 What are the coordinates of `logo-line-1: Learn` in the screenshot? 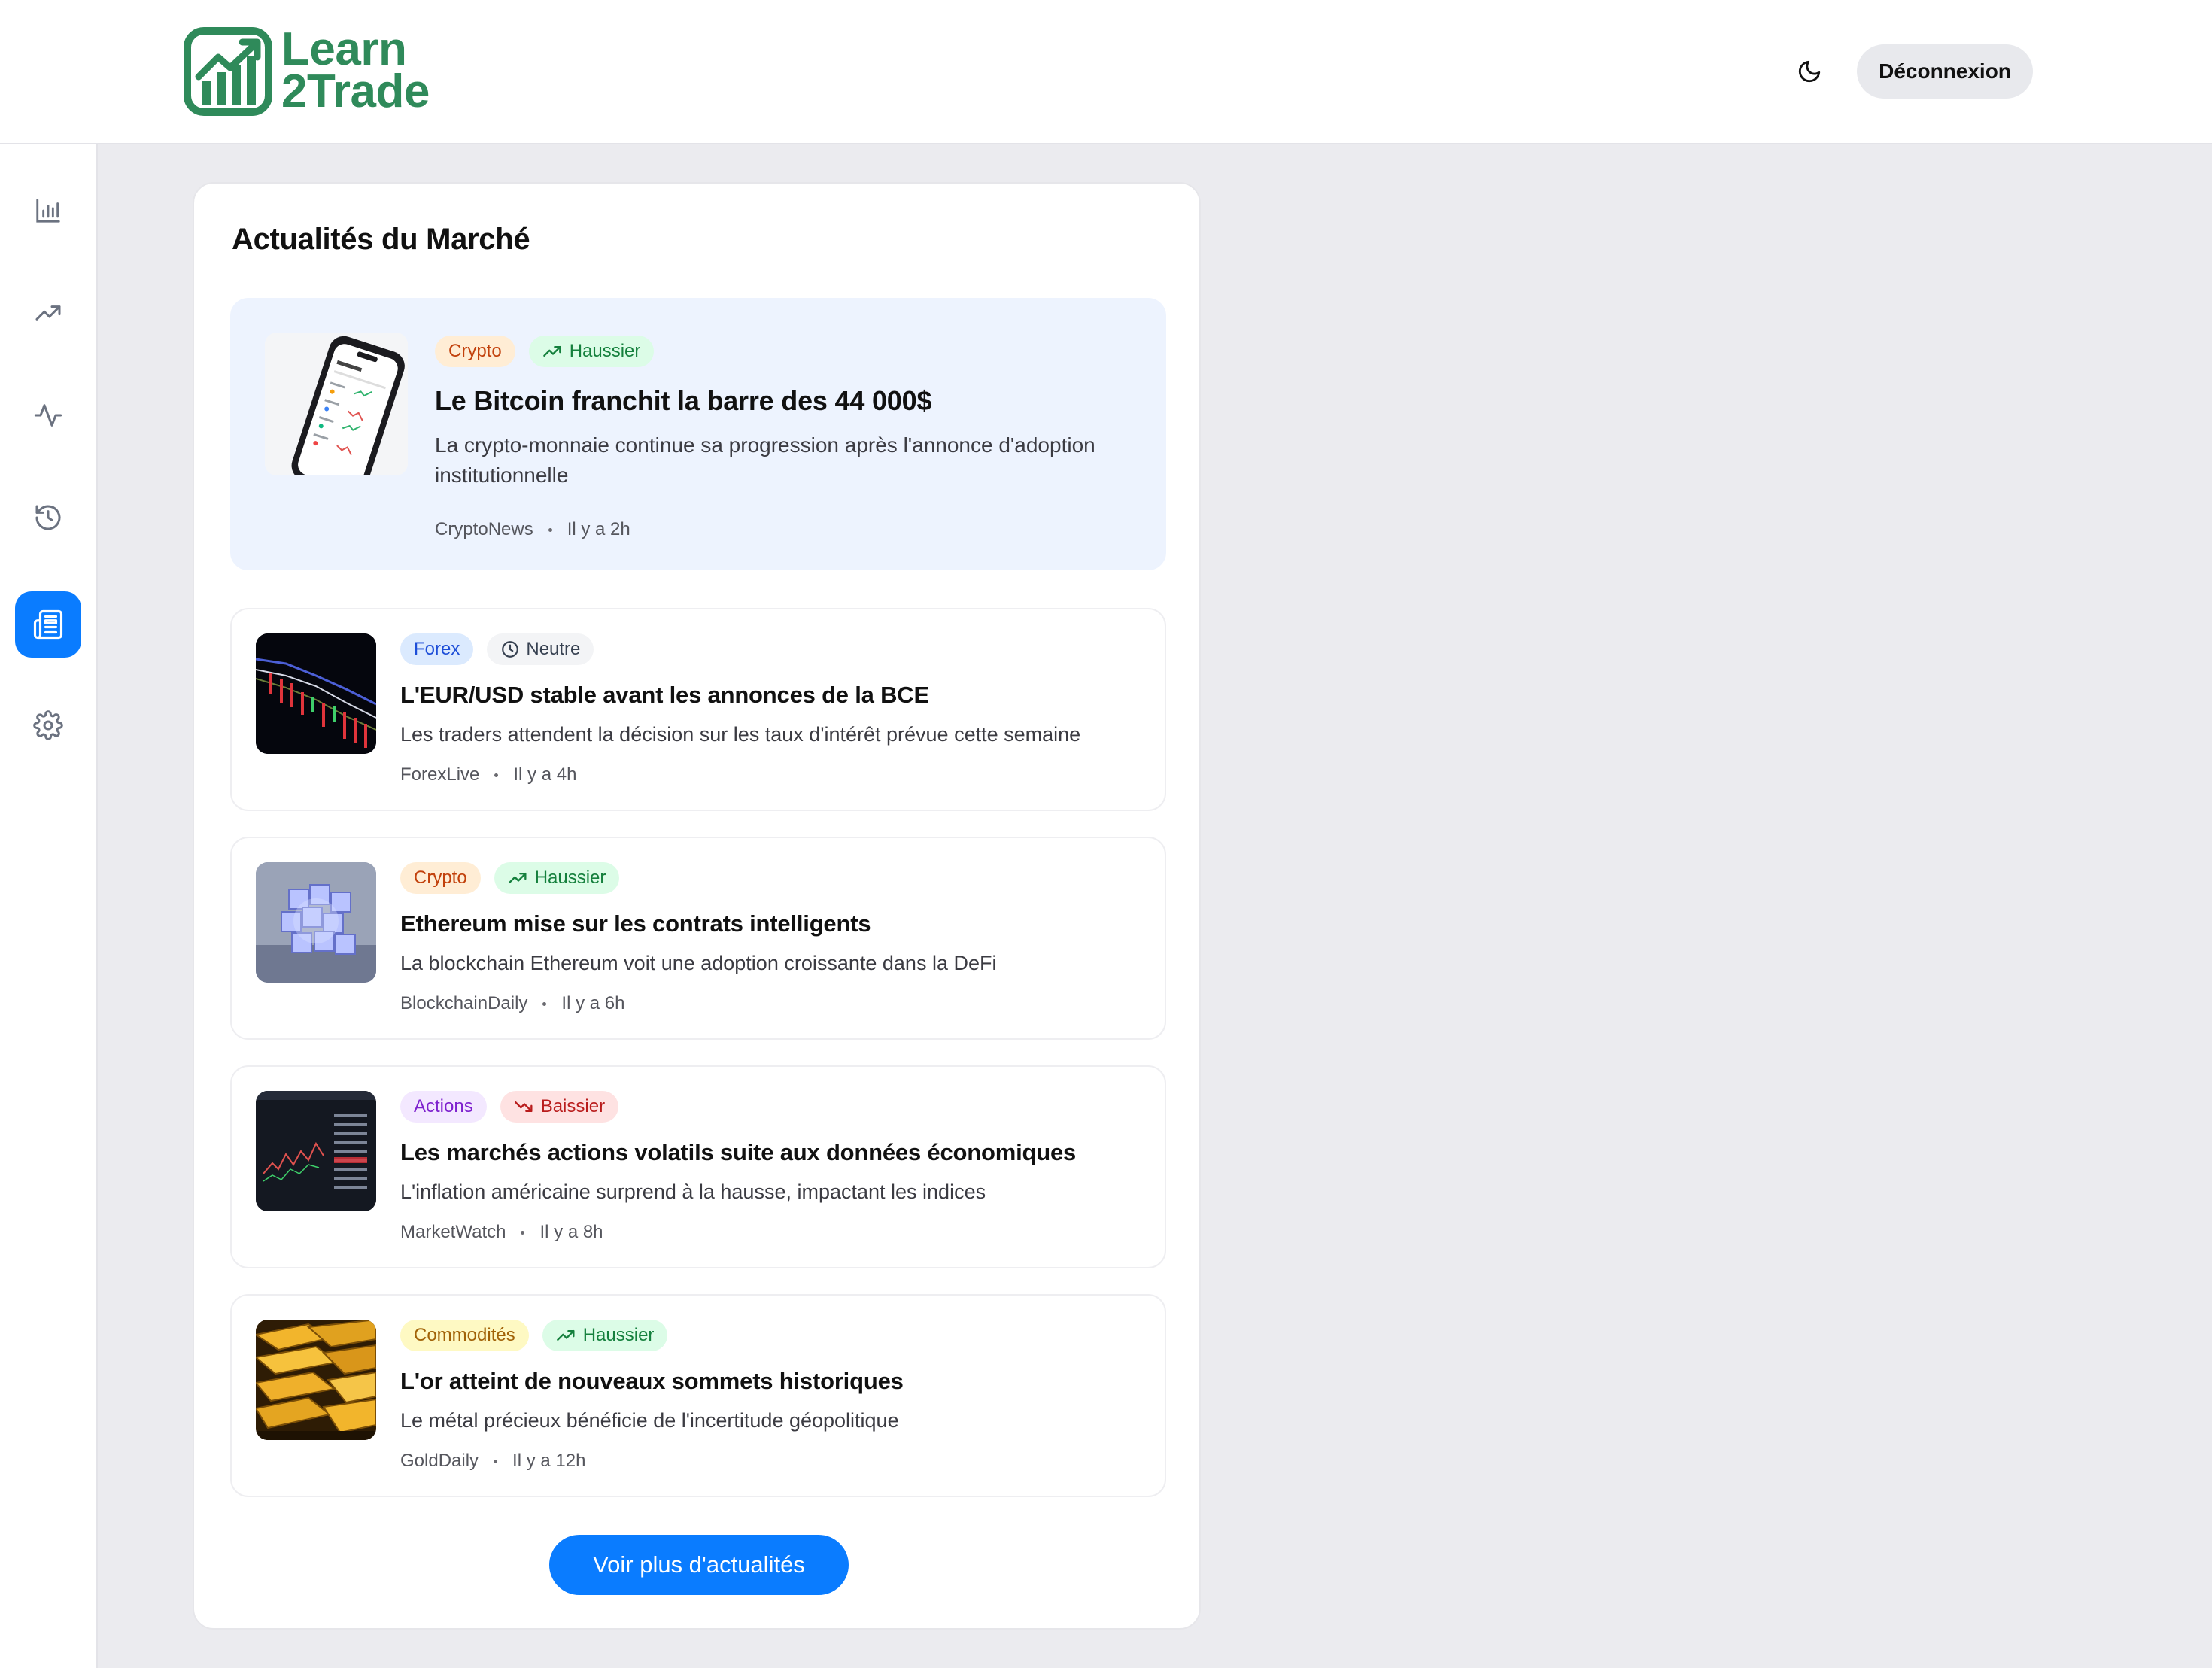 It's located at (344, 49).